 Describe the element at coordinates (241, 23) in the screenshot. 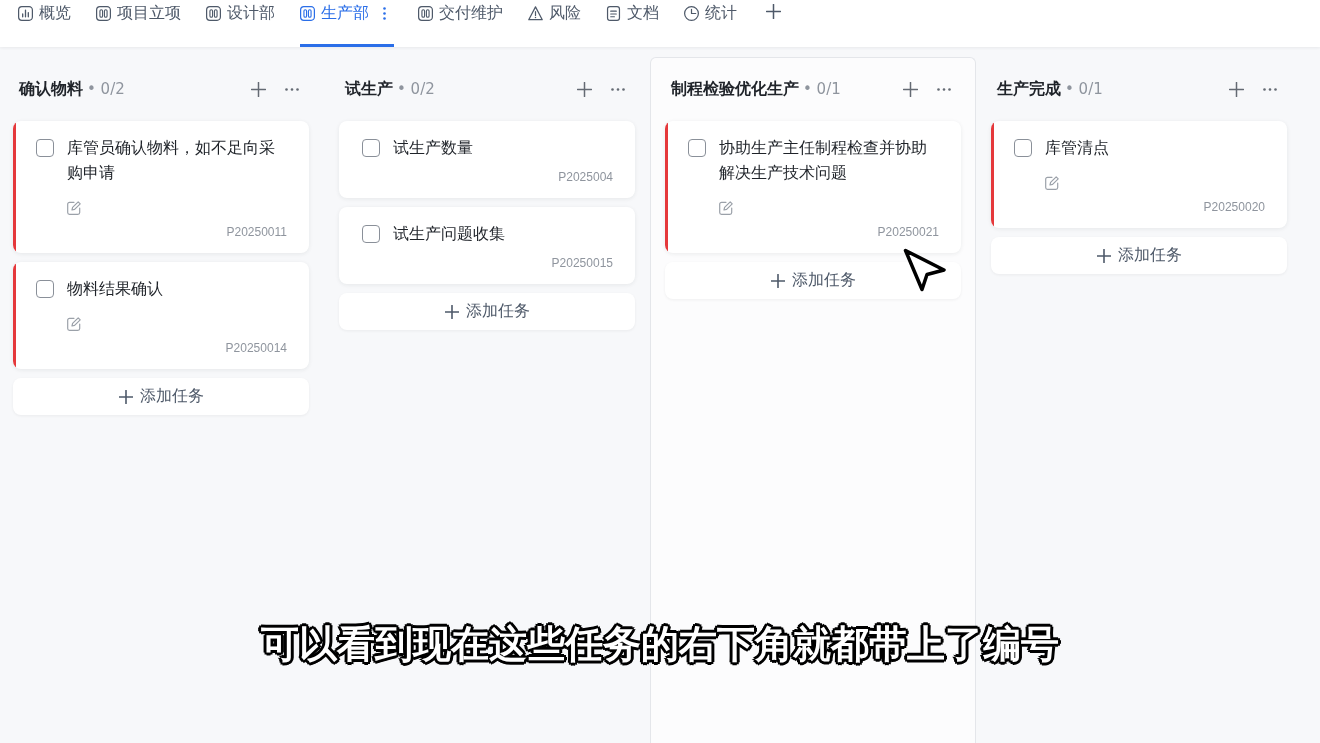

I see `tab: 设计部` at that location.